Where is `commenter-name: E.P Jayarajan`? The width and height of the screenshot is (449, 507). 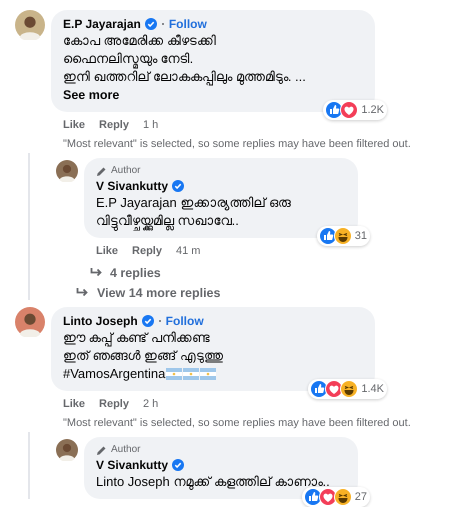 commenter-name: E.P Jayarajan is located at coordinates (102, 24).